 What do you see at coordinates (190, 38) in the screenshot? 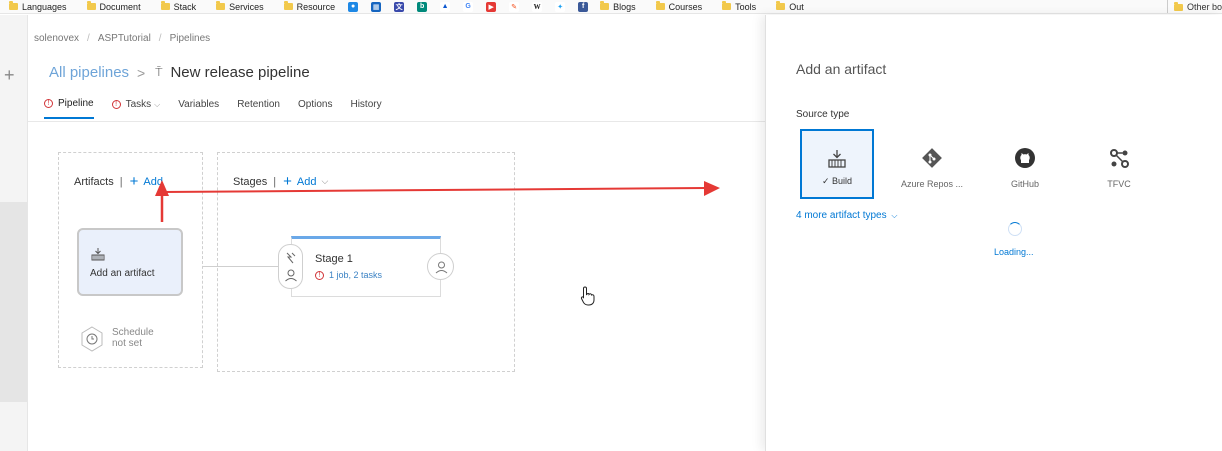
I see `breadcrumb-pipelines: Pipelines` at bounding box center [190, 38].